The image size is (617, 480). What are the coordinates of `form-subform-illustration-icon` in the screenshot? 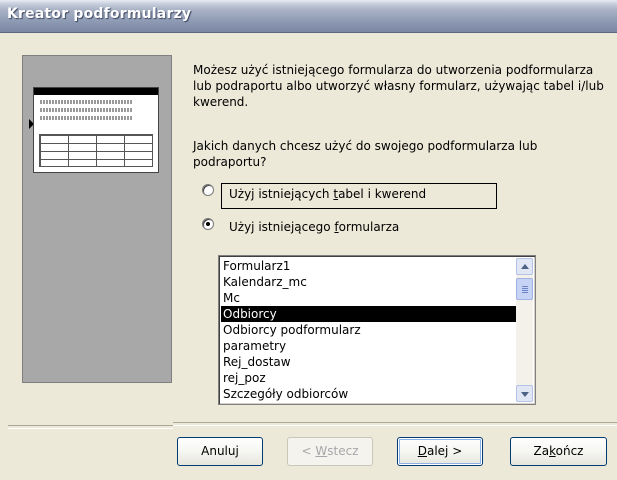 It's located at (96, 130).